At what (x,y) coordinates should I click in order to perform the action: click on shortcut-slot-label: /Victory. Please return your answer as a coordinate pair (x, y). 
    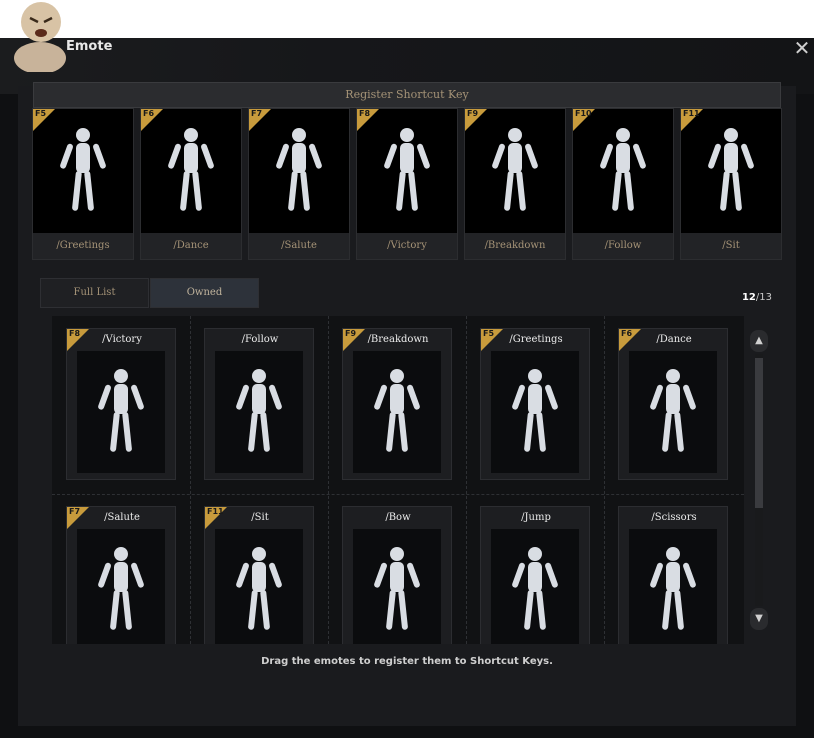
    Looking at the image, I should click on (407, 246).